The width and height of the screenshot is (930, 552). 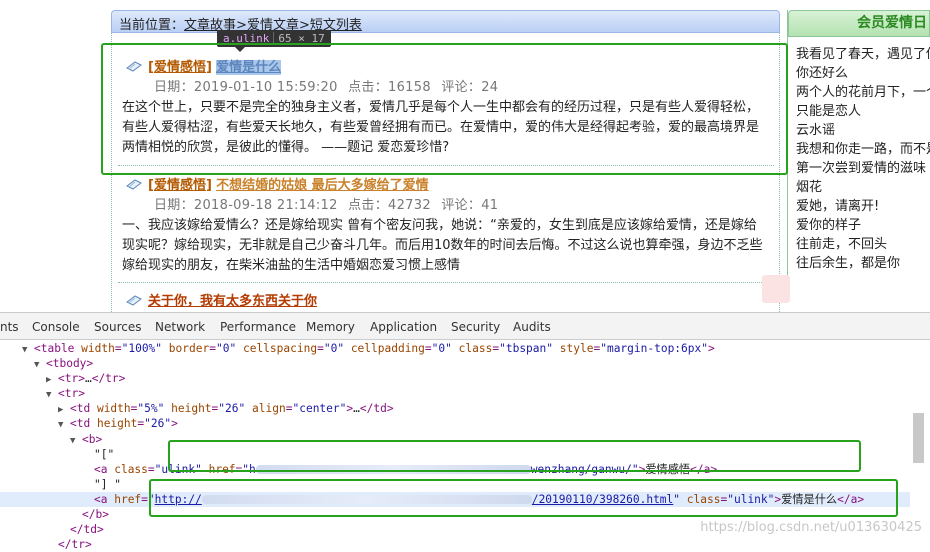 What do you see at coordinates (9, 327) in the screenshot?
I see `tab-elements: nts` at bounding box center [9, 327].